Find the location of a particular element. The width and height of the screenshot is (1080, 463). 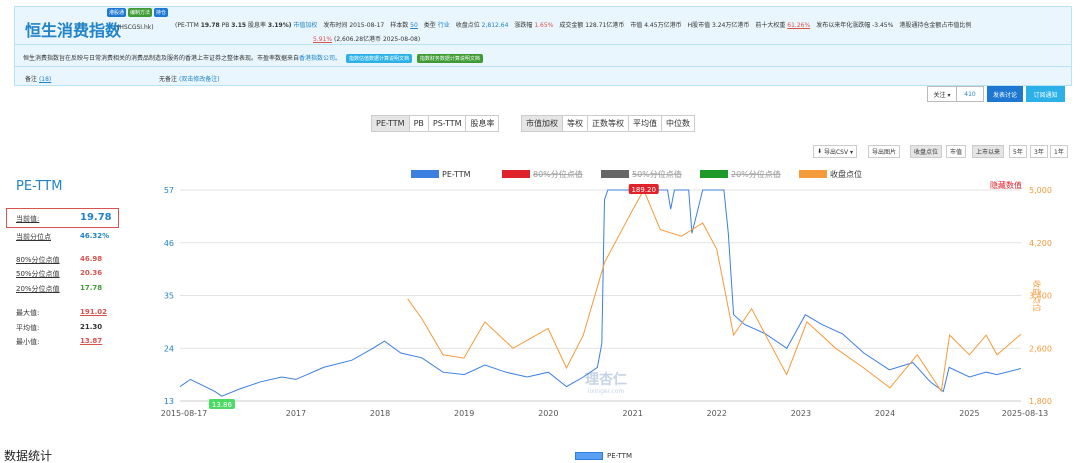

legend-label: 20%分位点值 is located at coordinates (756, 174).